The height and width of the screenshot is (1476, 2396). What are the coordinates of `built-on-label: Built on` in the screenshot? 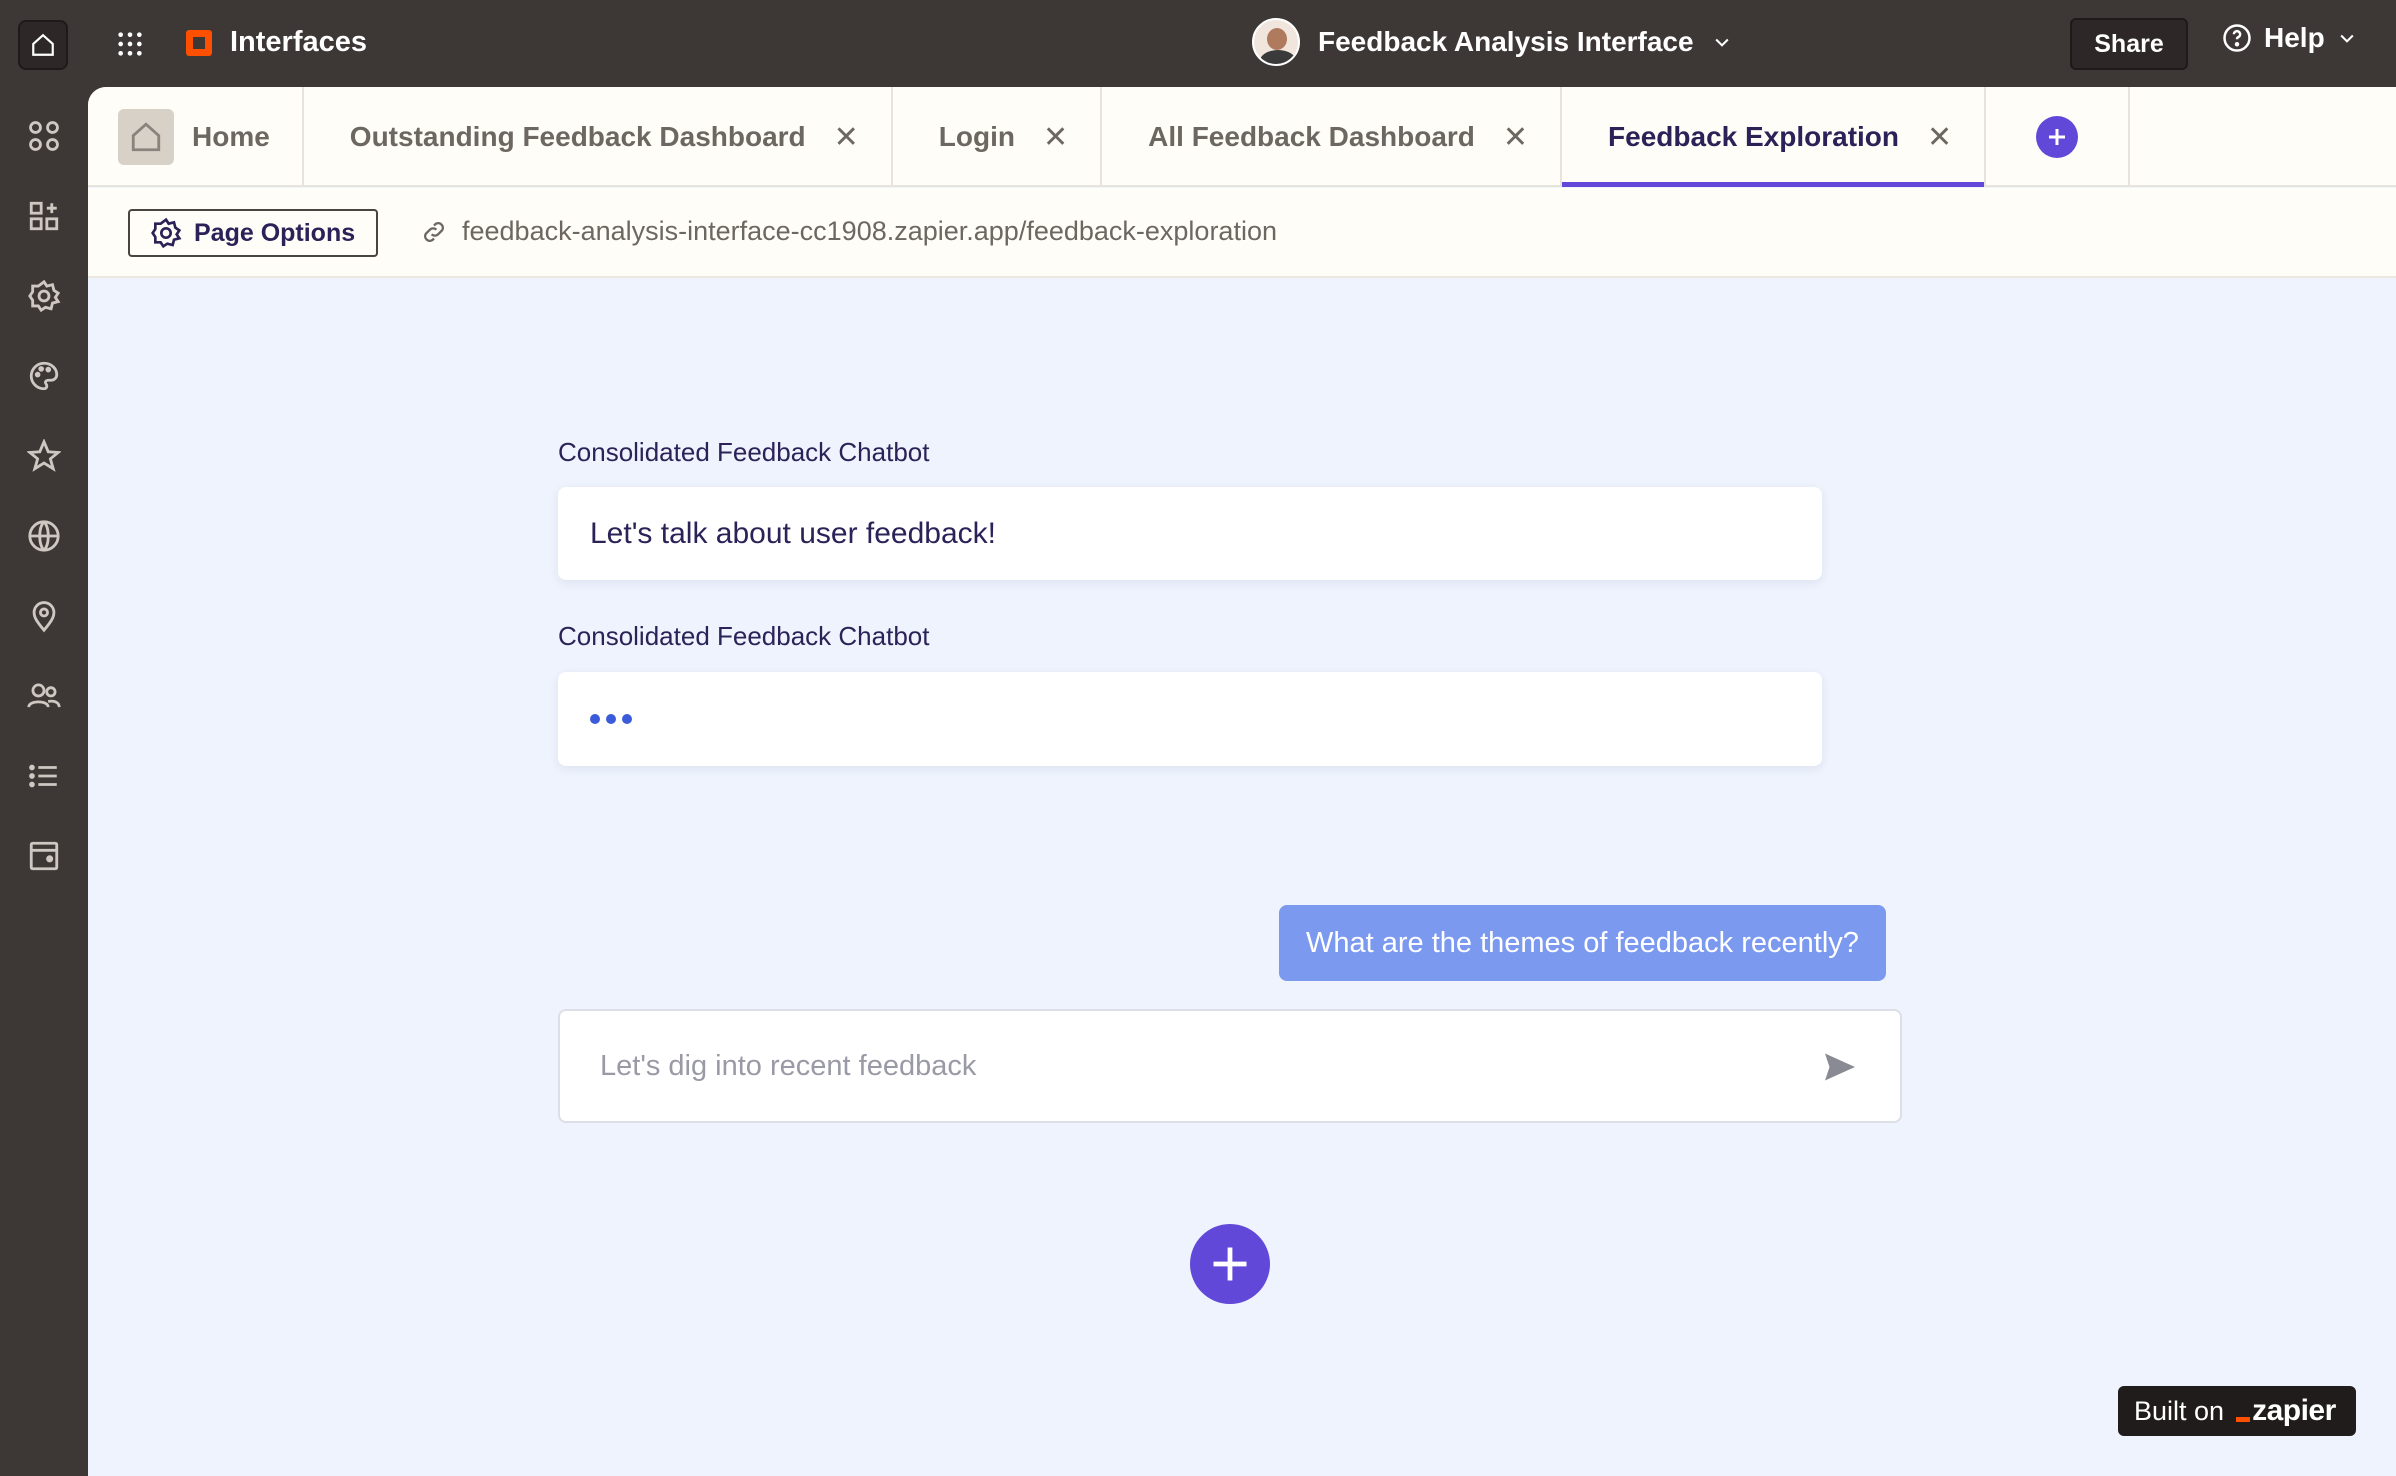 It's located at (2179, 1410).